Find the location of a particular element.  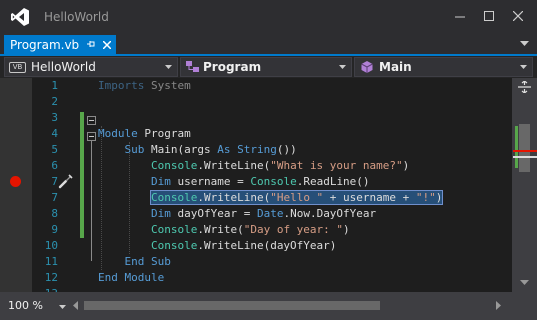

visual-studio-logo-icon is located at coordinates (20, 17).